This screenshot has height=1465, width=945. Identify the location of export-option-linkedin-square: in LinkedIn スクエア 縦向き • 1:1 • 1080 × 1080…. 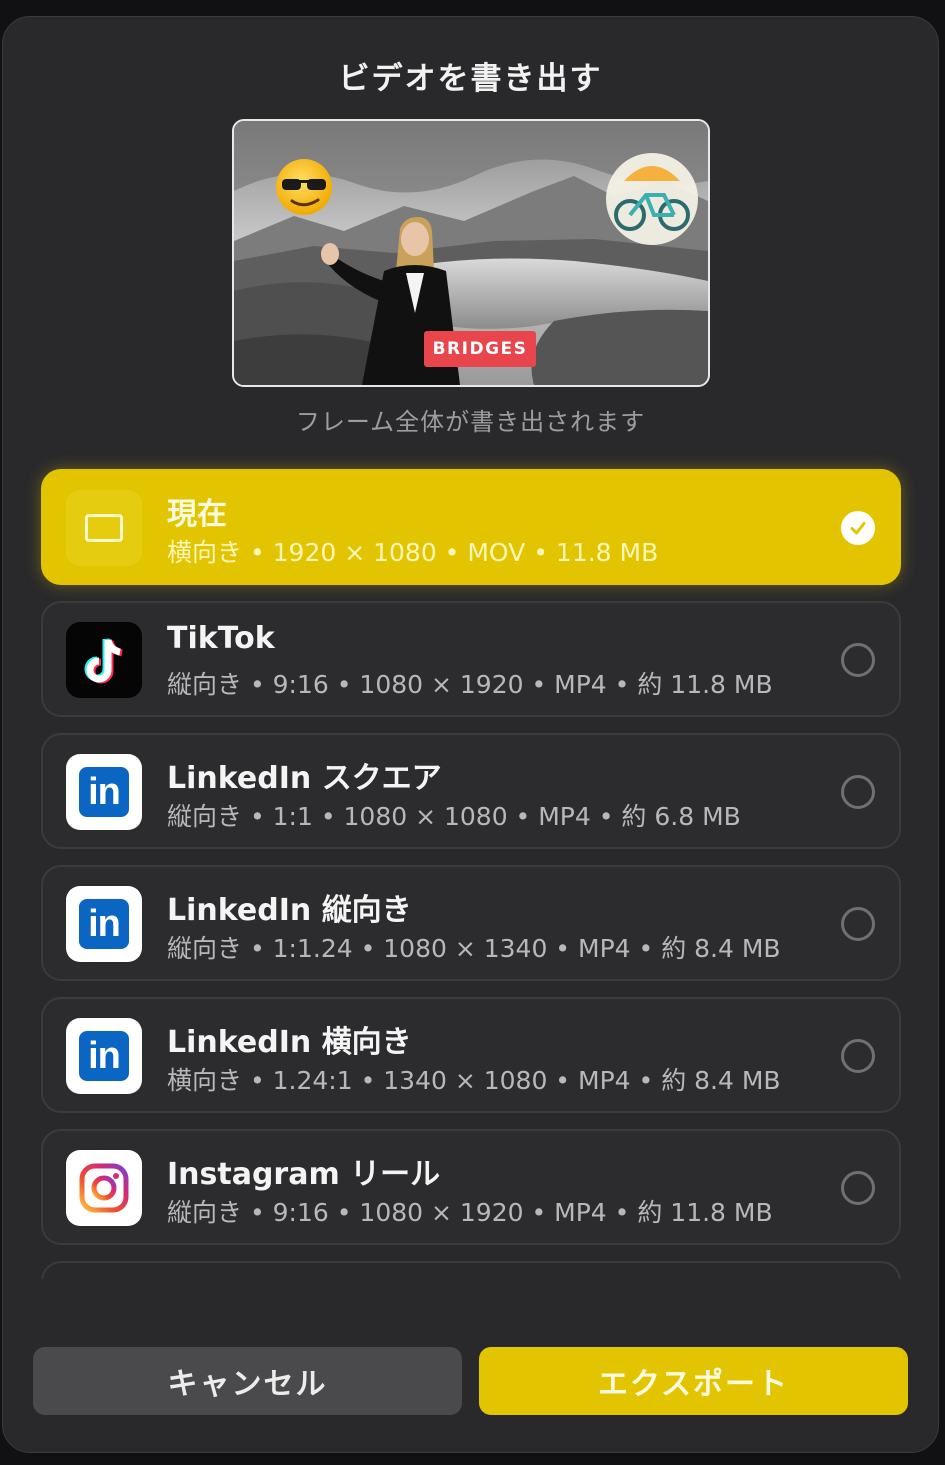
(471, 791).